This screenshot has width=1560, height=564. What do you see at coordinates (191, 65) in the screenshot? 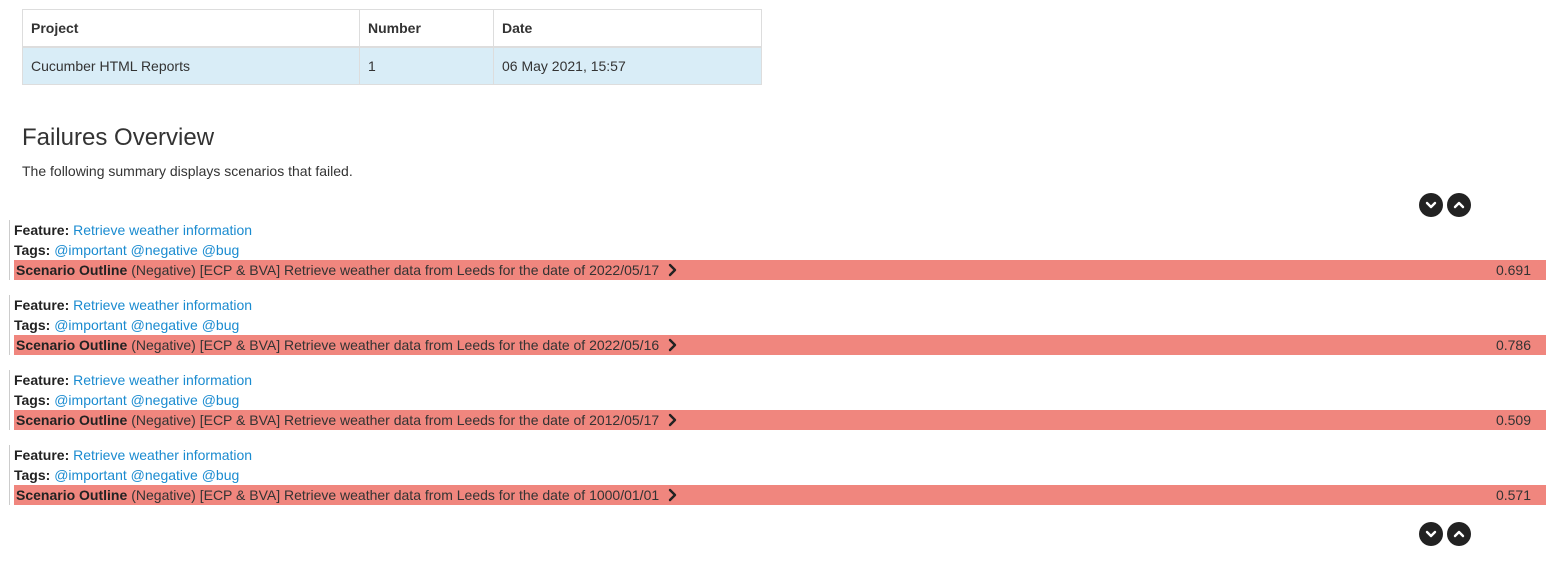
I see `cell-project: Cucumber HTML Reports` at bounding box center [191, 65].